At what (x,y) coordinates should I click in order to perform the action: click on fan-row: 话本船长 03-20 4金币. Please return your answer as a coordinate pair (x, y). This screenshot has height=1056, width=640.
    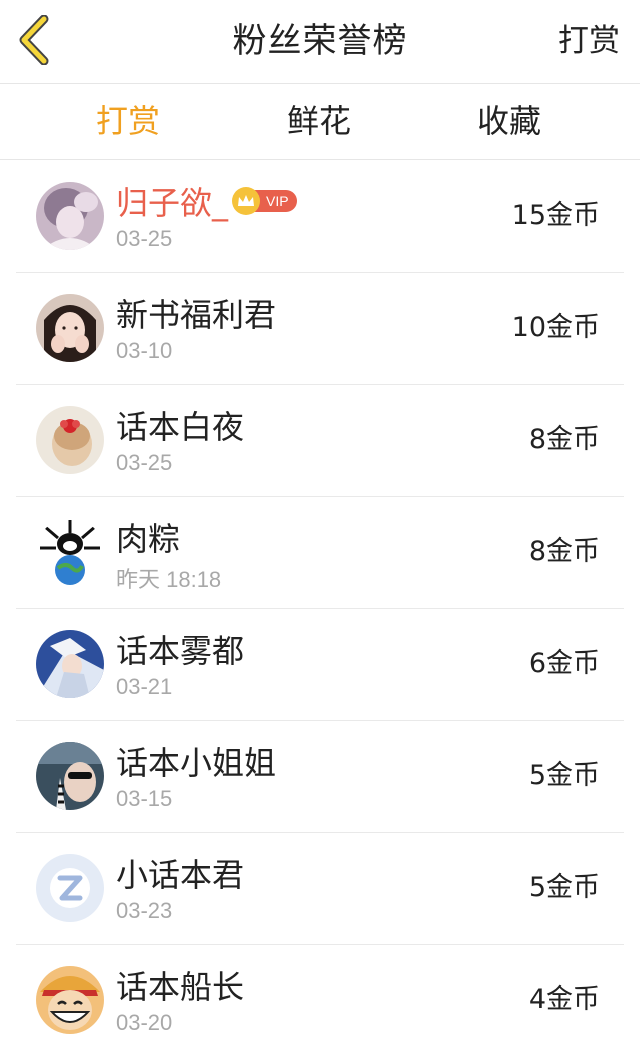
    Looking at the image, I should click on (320, 1000).